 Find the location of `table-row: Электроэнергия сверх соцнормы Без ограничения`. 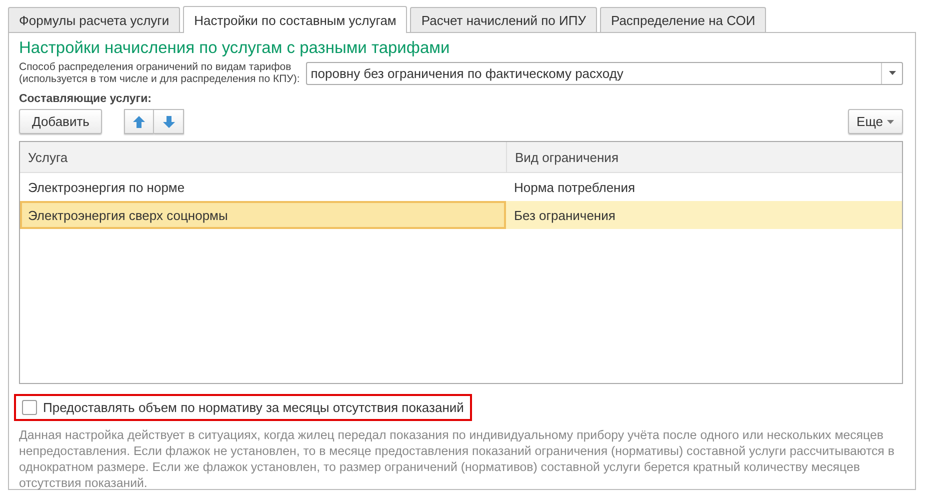

table-row: Электроэнергия сверх соцнормы Без ограничения is located at coordinates (461, 215).